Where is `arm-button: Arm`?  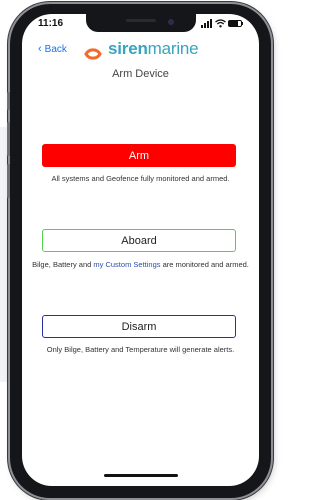 arm-button: Arm is located at coordinates (139, 155).